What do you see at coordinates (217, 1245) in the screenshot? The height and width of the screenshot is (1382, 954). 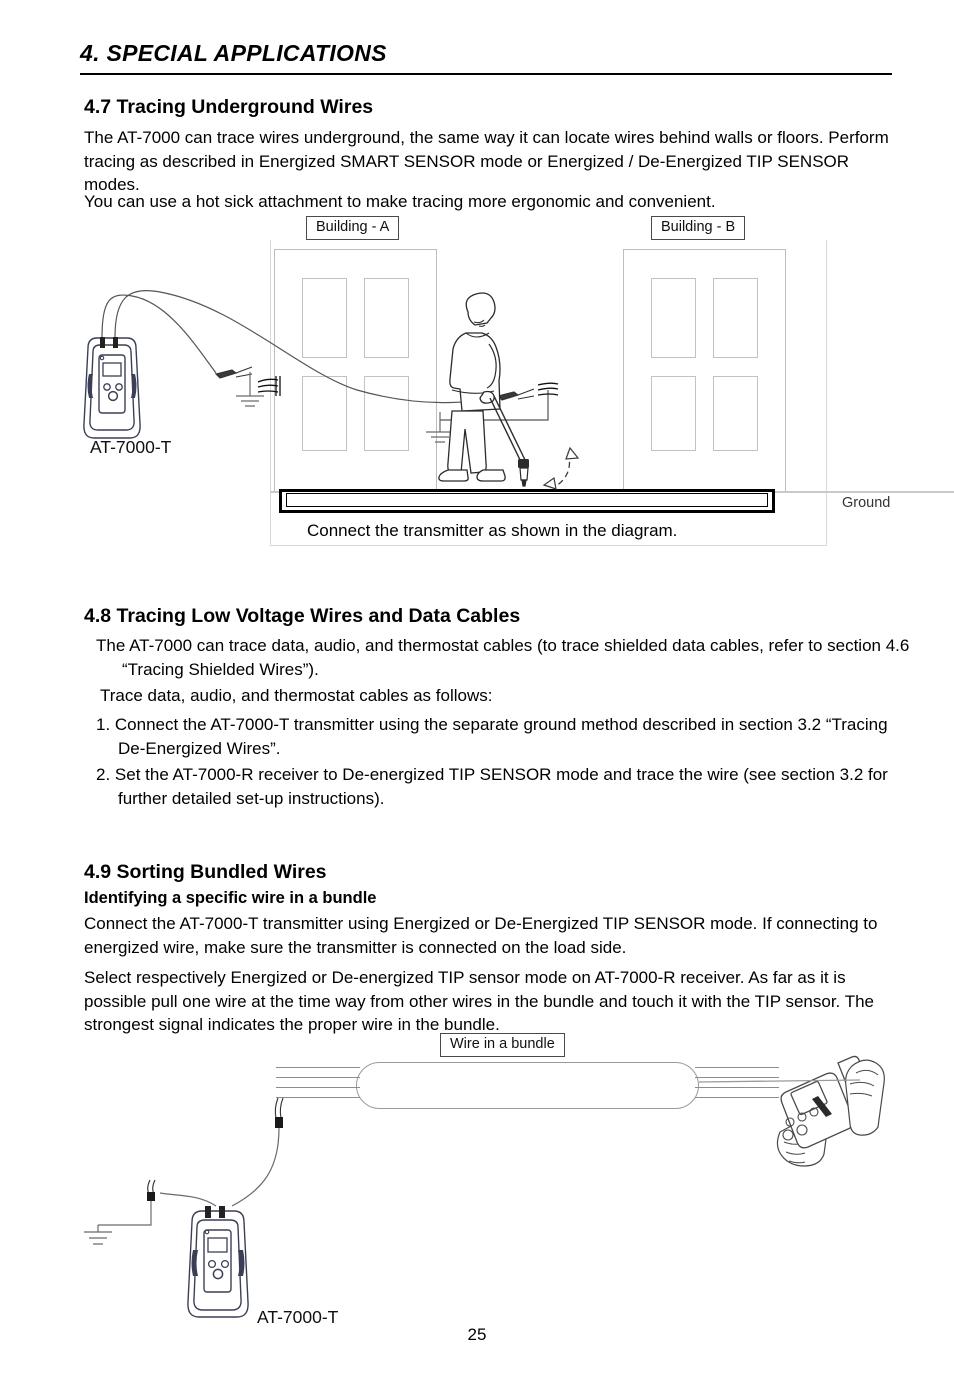 I see `transmitter-bottom-lcd-screen` at bounding box center [217, 1245].